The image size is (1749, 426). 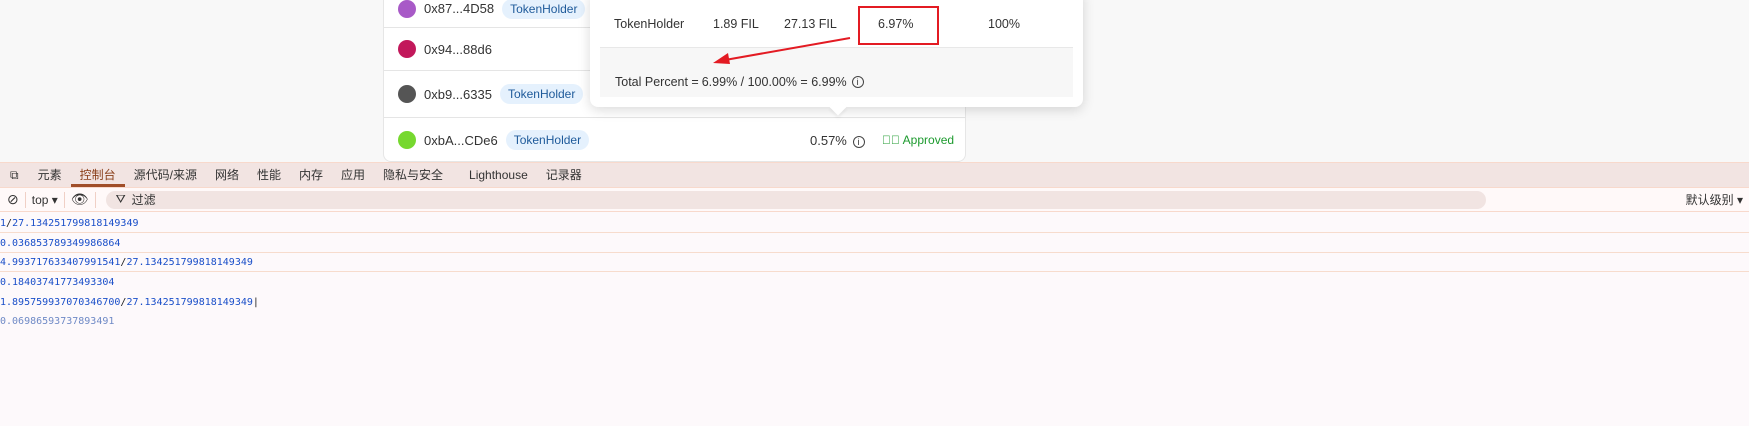 What do you see at coordinates (461, 140) in the screenshot?
I see `holder-address: 0xbA...CDe6` at bounding box center [461, 140].